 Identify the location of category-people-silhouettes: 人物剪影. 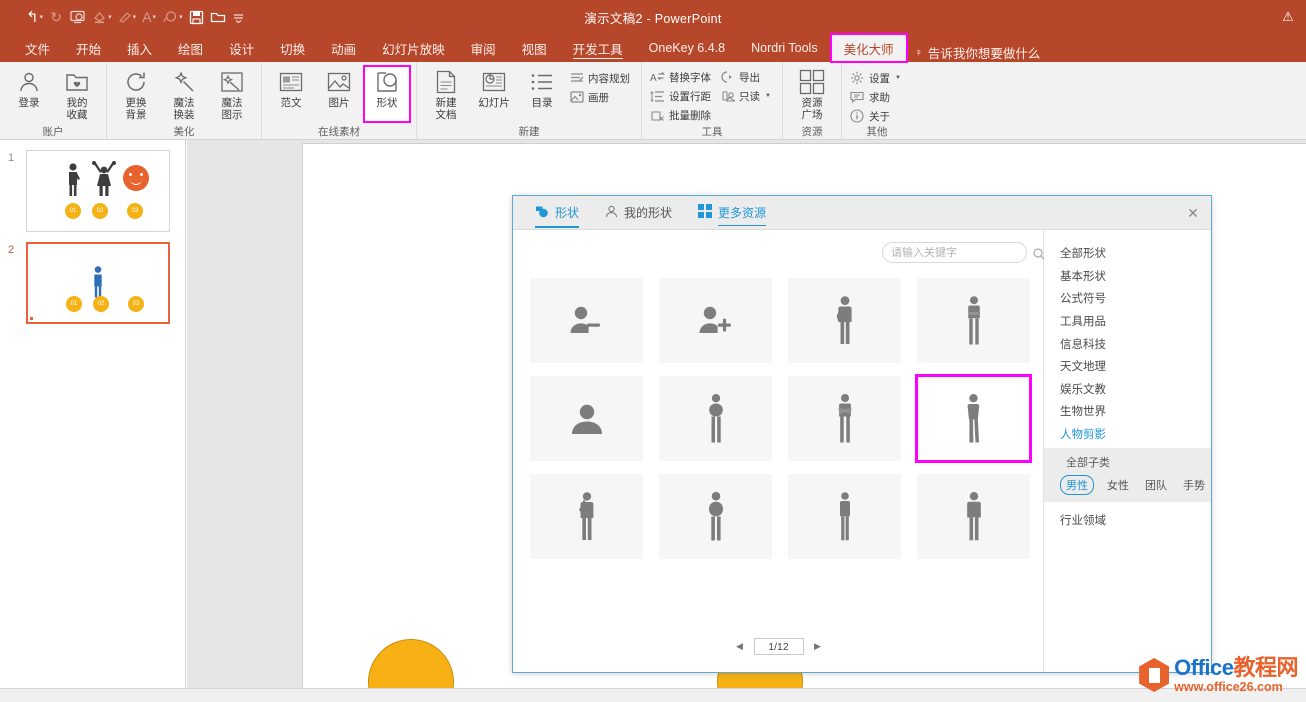
(1127, 434).